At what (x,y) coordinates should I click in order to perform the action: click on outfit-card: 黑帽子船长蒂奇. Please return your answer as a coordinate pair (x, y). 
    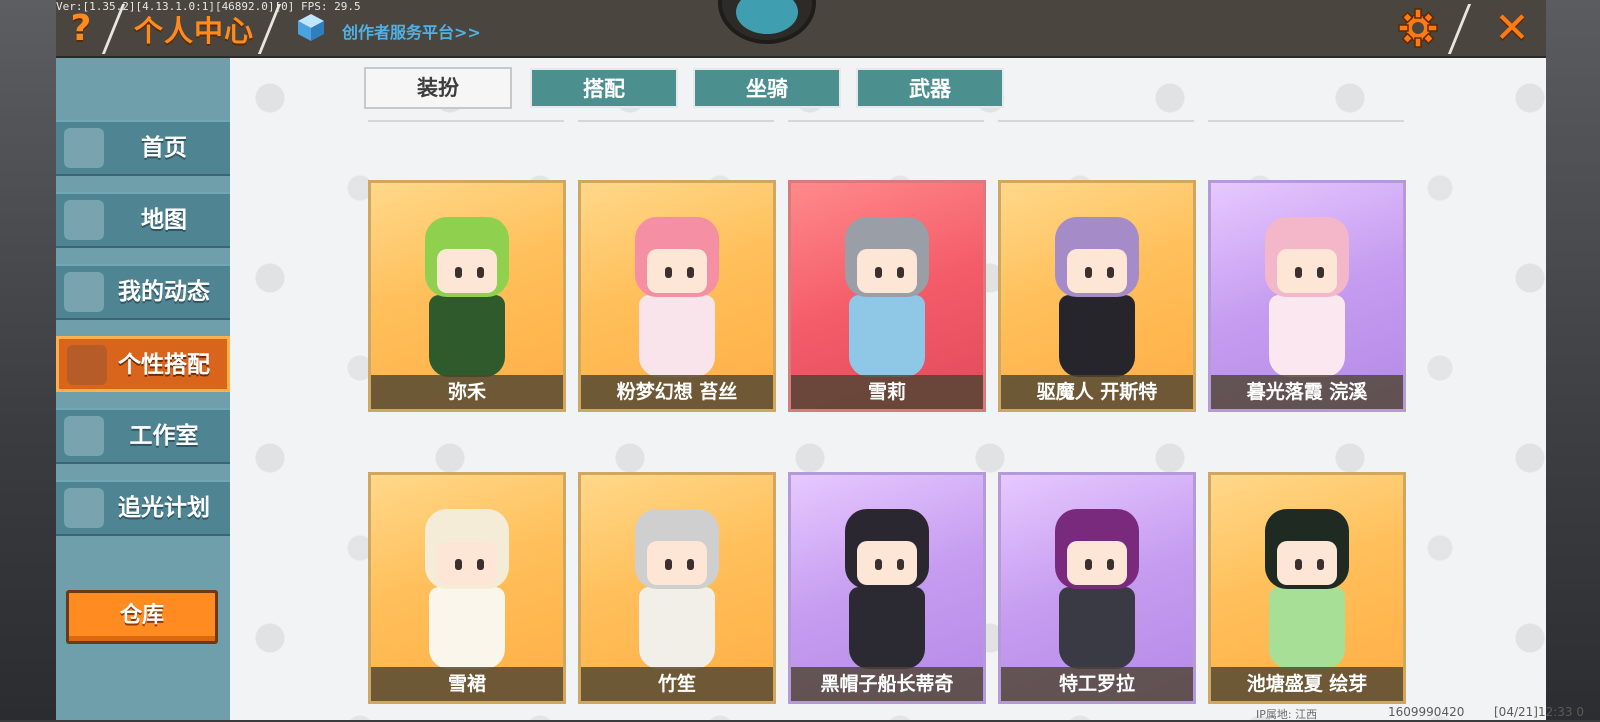
    Looking at the image, I should click on (887, 588).